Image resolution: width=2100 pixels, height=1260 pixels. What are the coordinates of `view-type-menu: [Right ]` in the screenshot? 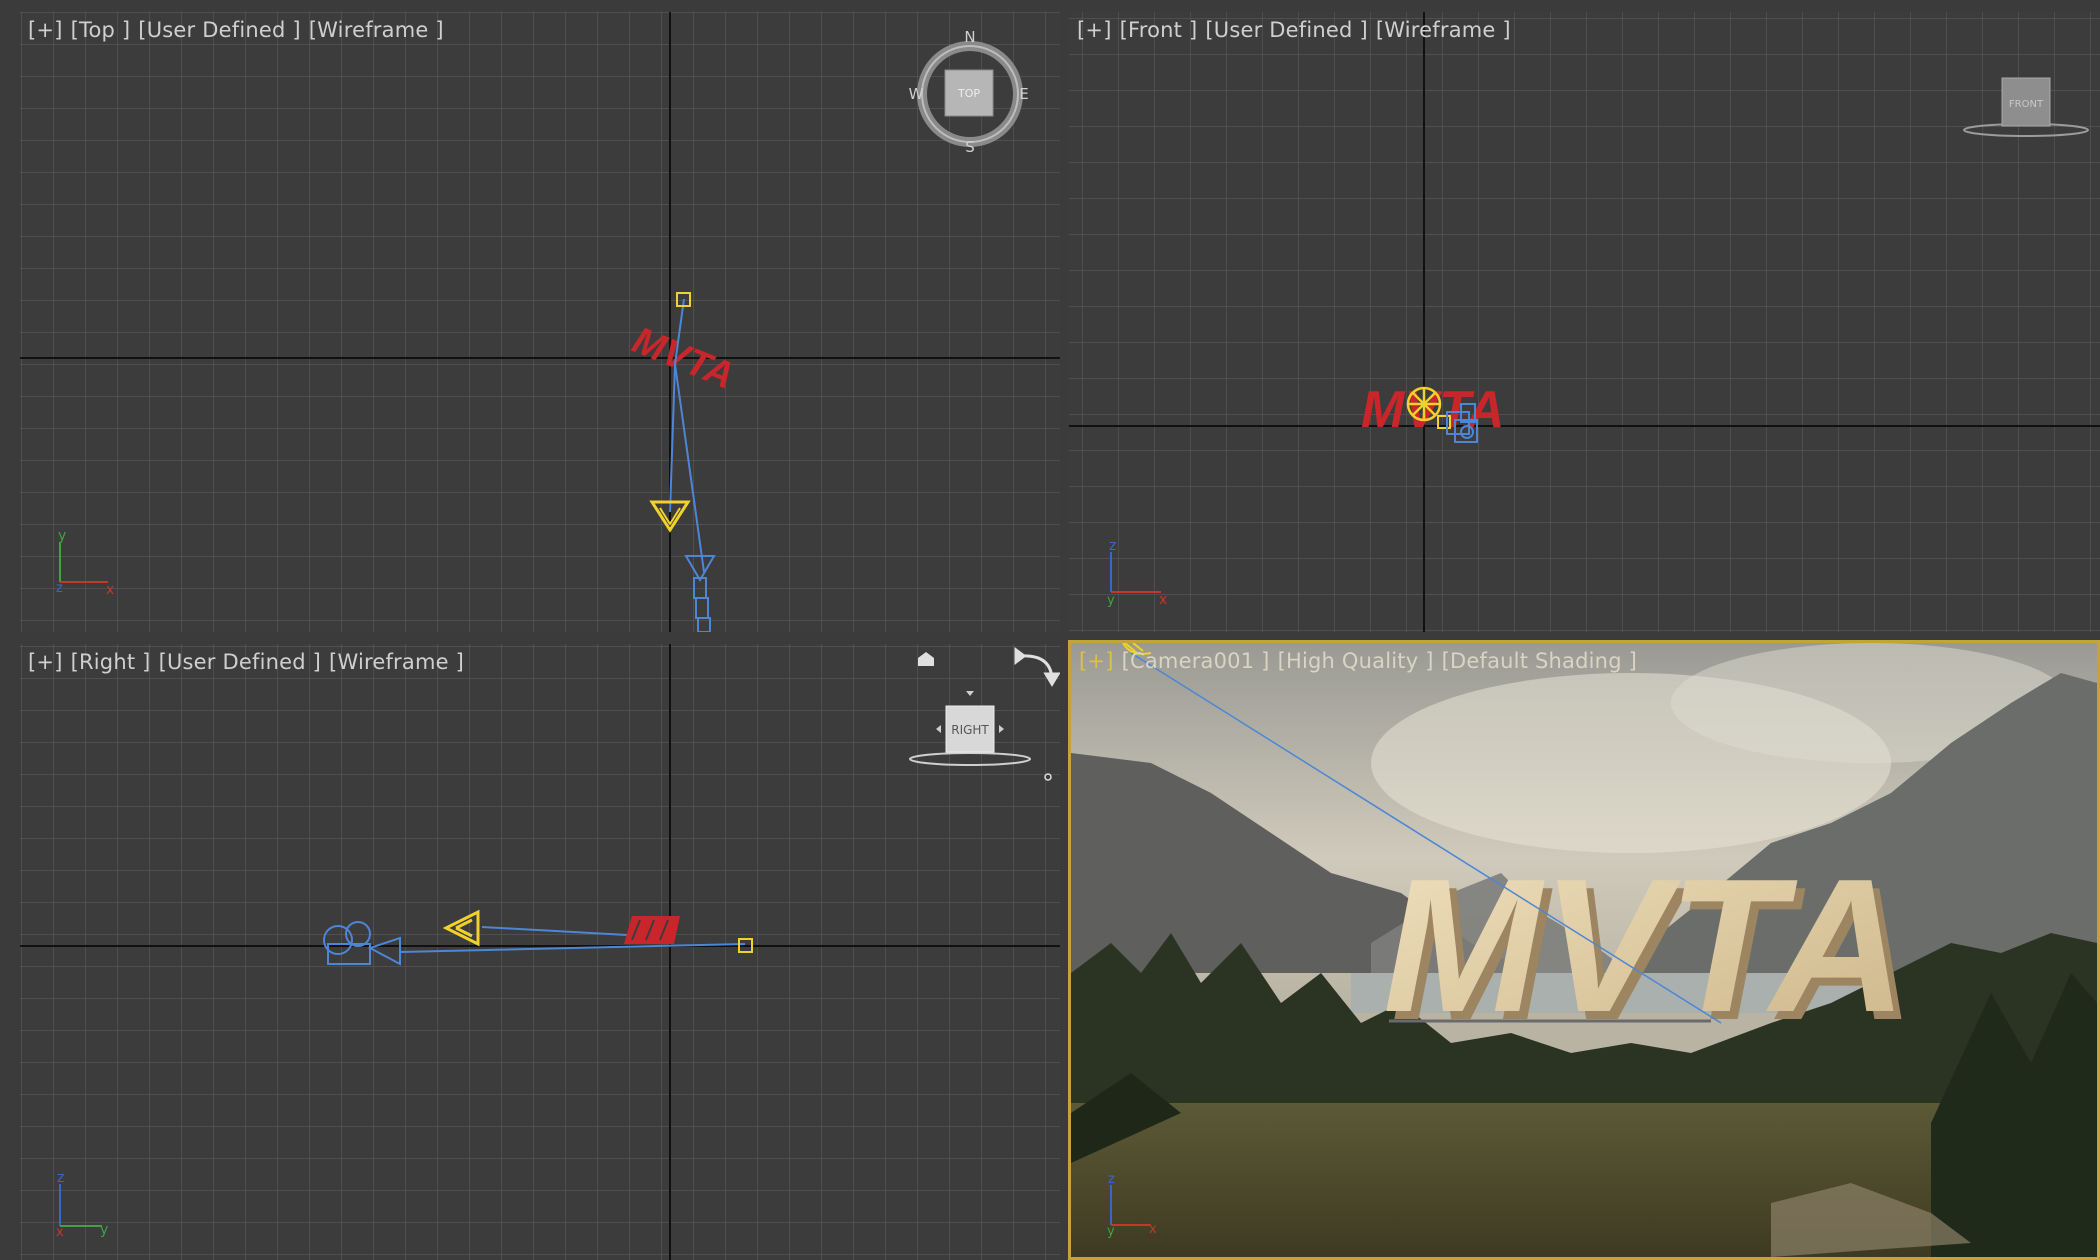 It's located at (111, 662).